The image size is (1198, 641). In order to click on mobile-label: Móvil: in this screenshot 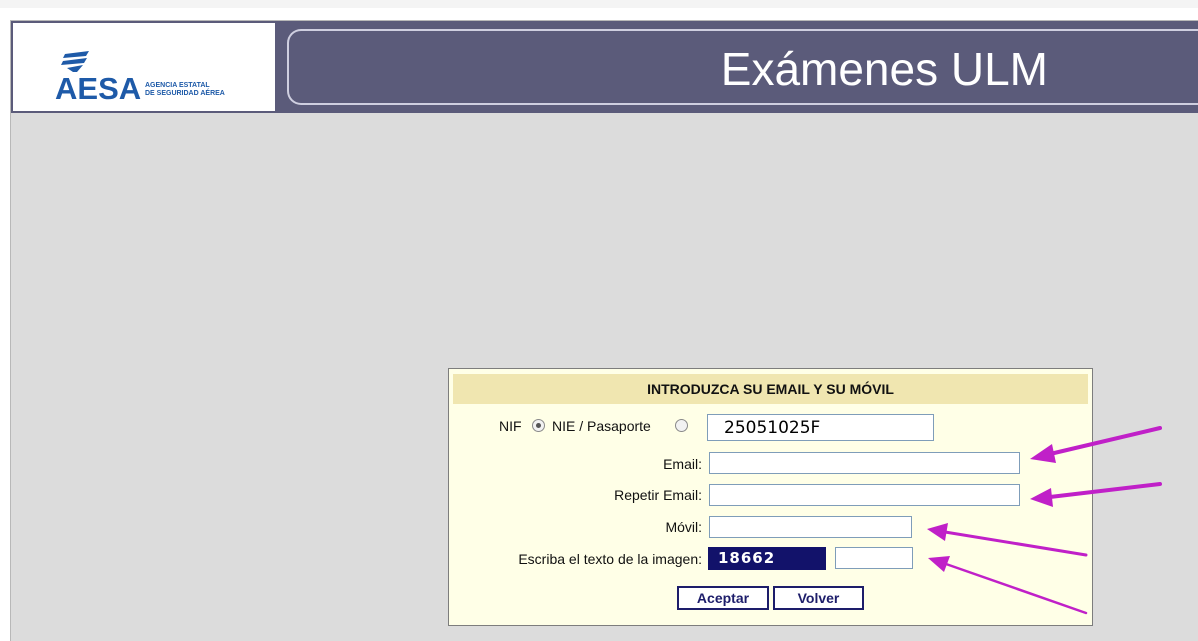, I will do `click(683, 527)`.